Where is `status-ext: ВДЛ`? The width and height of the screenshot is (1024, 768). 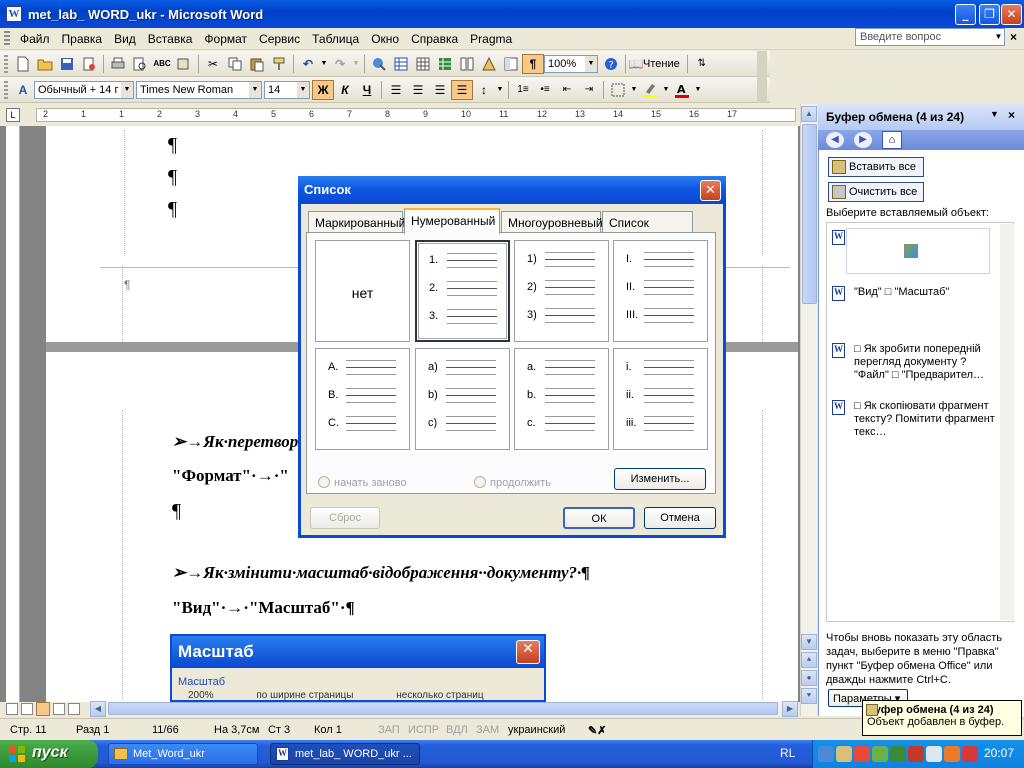 status-ext: ВДЛ is located at coordinates (457, 730).